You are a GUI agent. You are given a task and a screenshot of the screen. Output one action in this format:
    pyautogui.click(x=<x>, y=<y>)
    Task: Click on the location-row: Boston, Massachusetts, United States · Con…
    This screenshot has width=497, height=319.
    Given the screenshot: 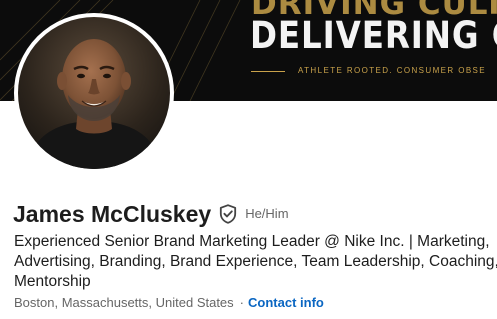 What is the action you would take?
    pyautogui.click(x=169, y=302)
    